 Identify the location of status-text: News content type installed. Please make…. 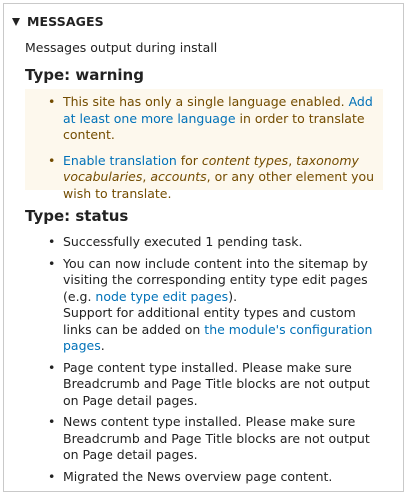
(216, 438).